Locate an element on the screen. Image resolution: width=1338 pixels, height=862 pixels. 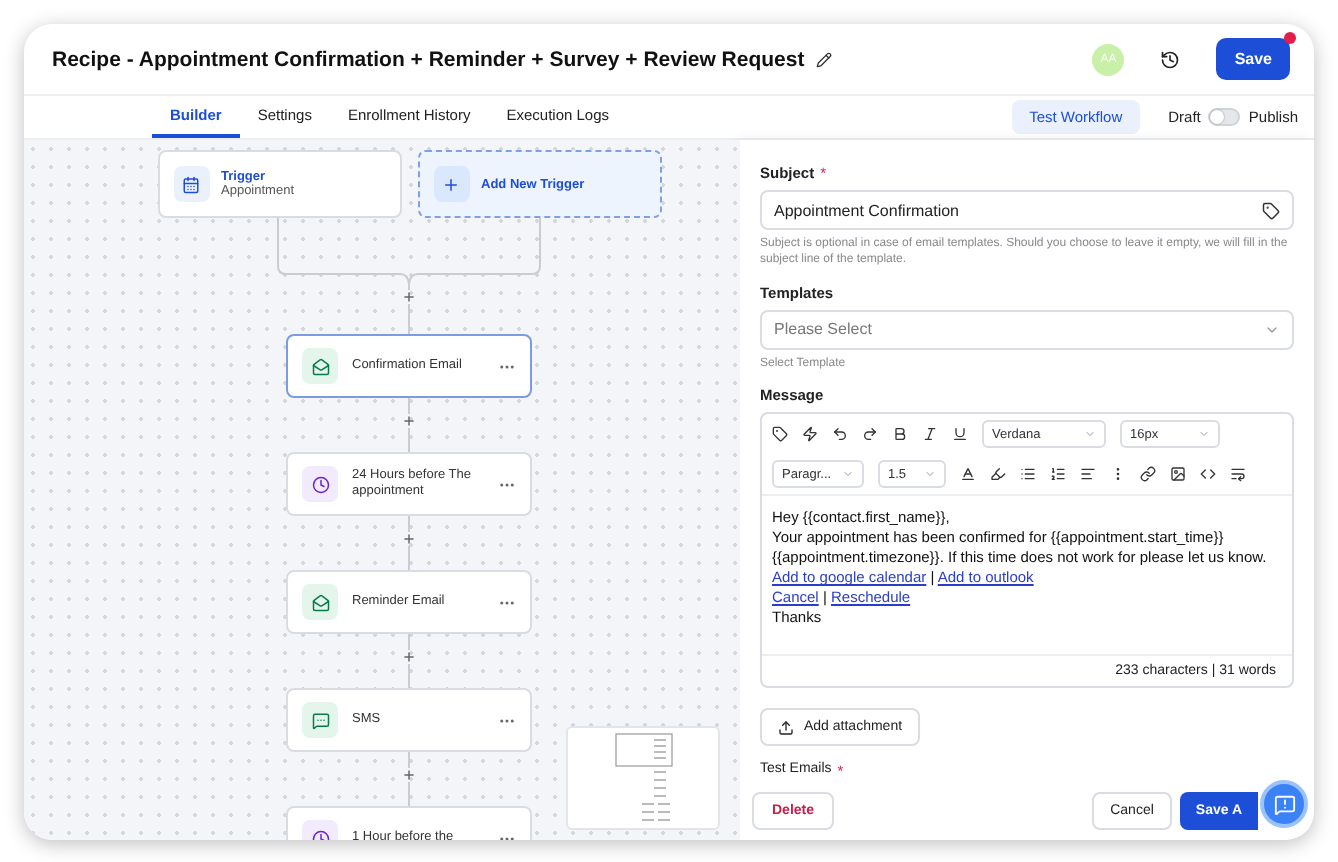
bold-icon is located at coordinates (900, 434).